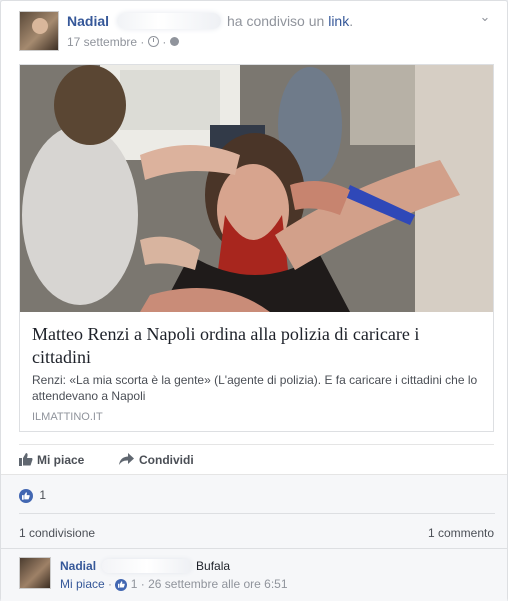  Describe the element at coordinates (461, 533) in the screenshot. I see `comment-count: 1 commento` at that location.